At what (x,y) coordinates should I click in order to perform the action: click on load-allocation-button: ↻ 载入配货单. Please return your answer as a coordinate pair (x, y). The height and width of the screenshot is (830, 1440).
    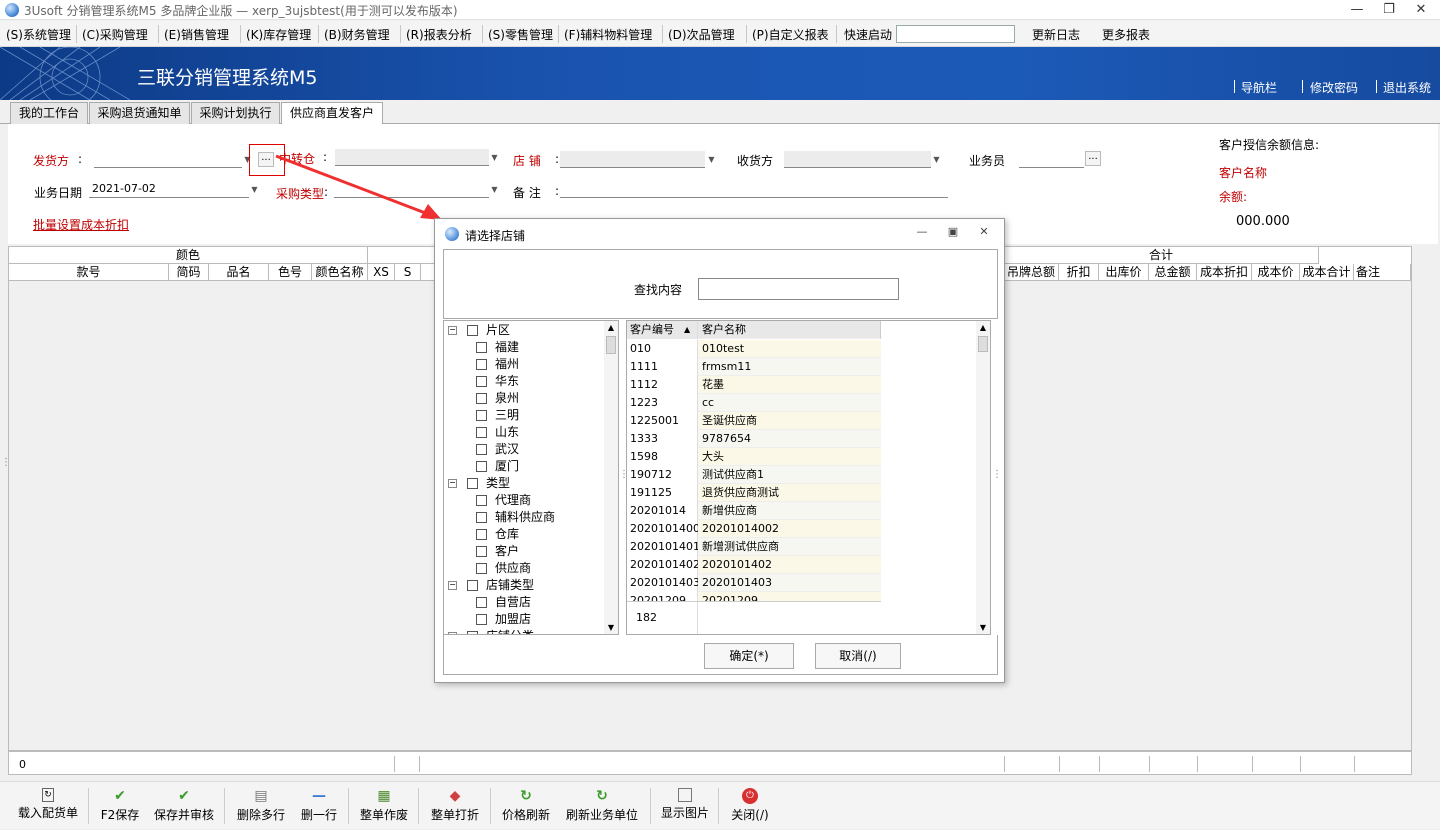
    Looking at the image, I should click on (48, 806).